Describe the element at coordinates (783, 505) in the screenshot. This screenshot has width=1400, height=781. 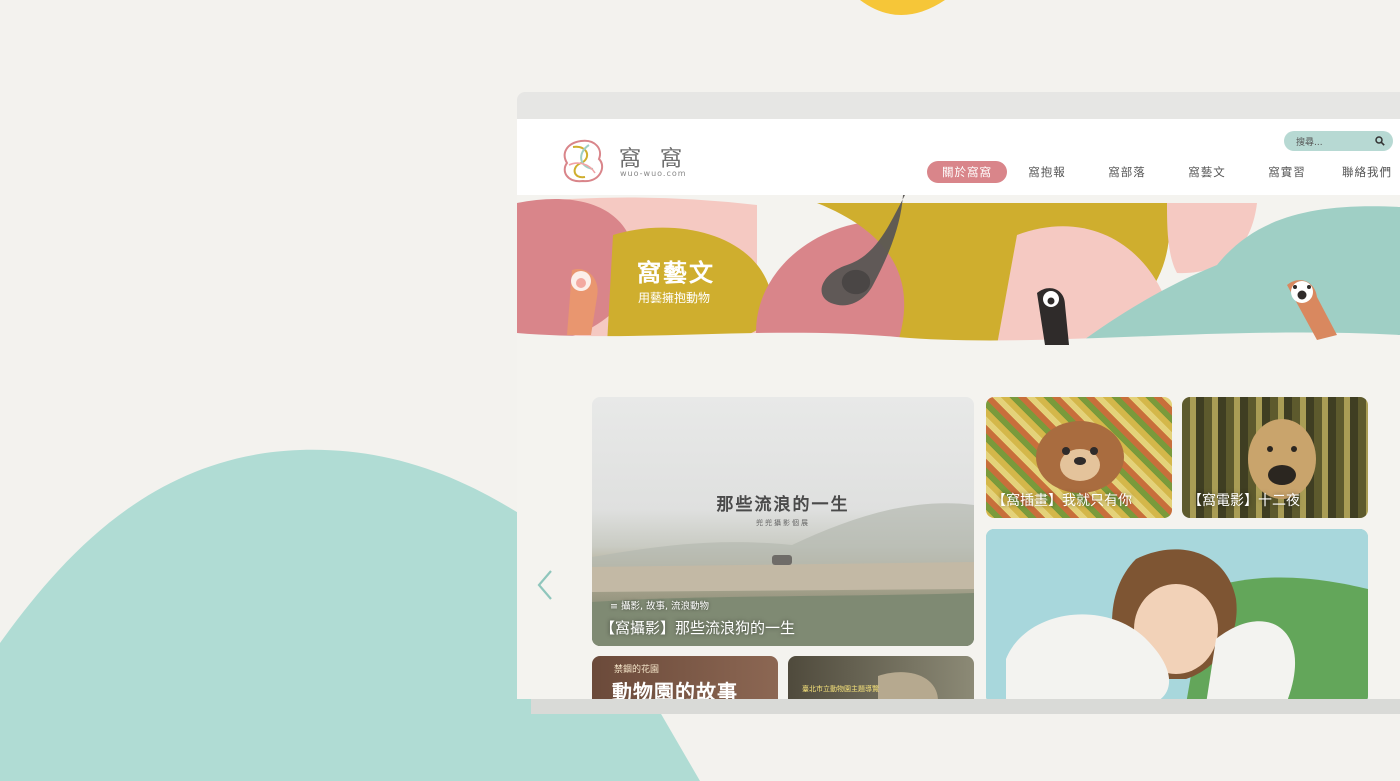
I see `poster-title: 那些流浪的一生` at that location.